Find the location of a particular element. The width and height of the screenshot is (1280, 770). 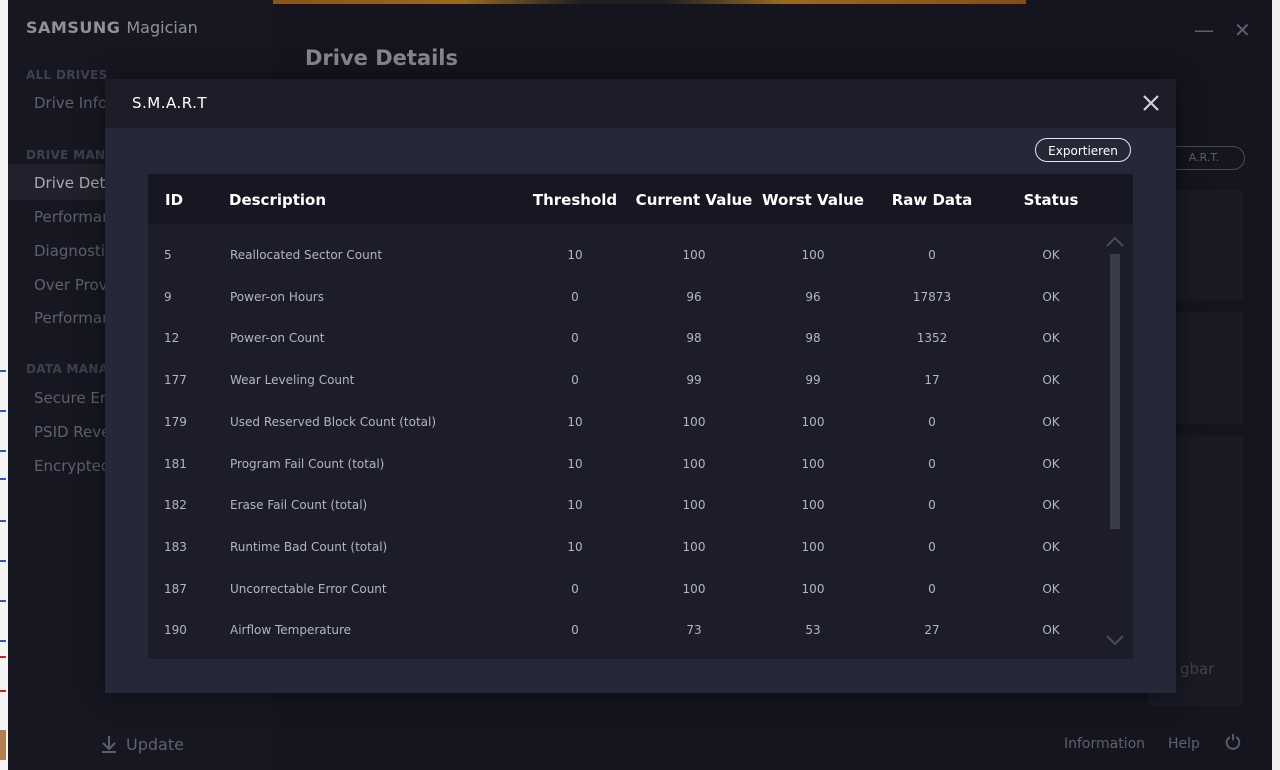

cell-worst-value: 53 is located at coordinates (813, 630).